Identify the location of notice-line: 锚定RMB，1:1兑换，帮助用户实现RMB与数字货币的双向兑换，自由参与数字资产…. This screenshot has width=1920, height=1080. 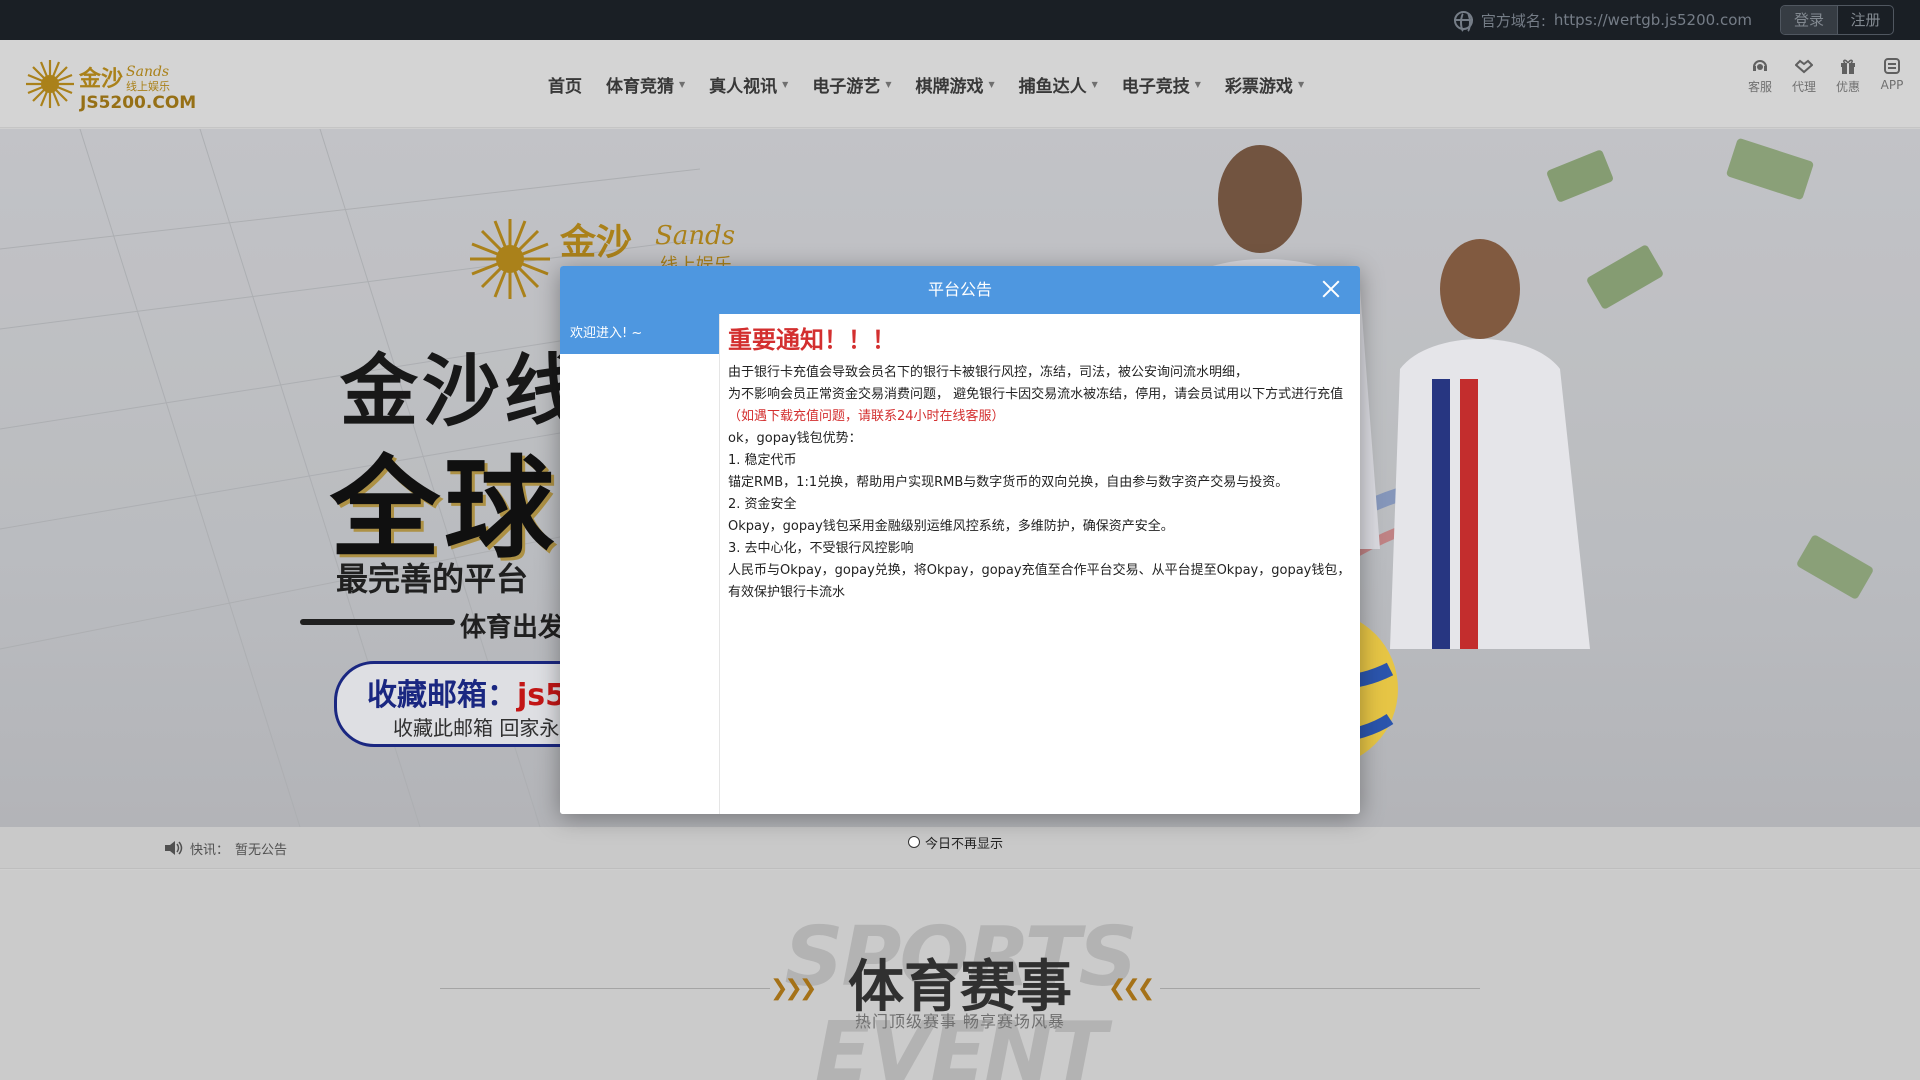
(1008, 482).